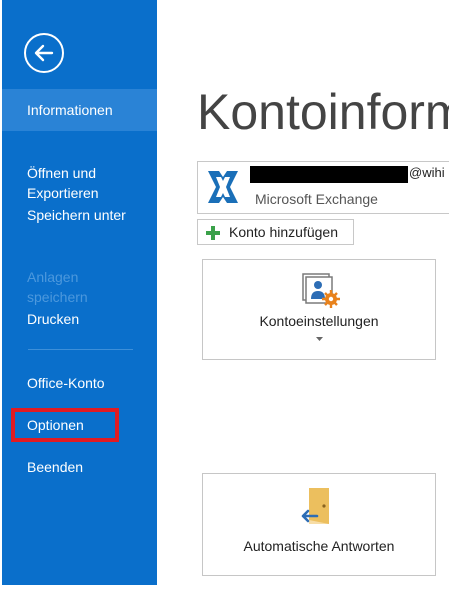  I want to click on nav-beenden: Beenden, so click(79, 467).